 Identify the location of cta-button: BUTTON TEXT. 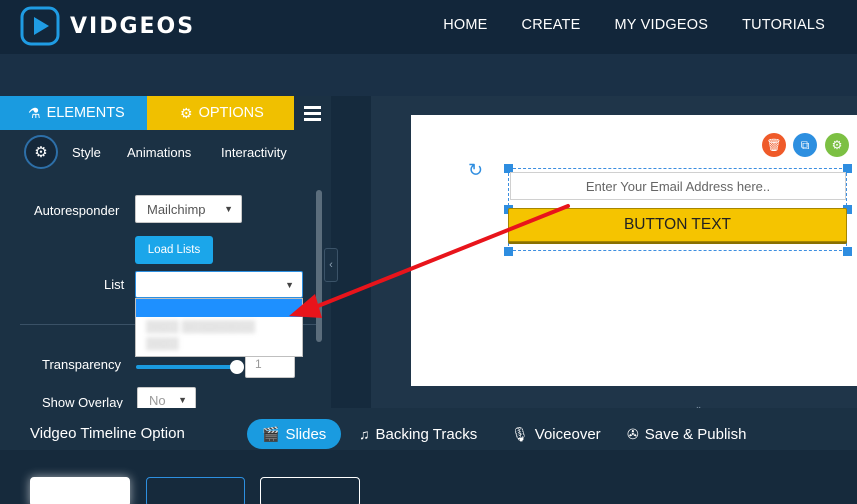
(677, 225).